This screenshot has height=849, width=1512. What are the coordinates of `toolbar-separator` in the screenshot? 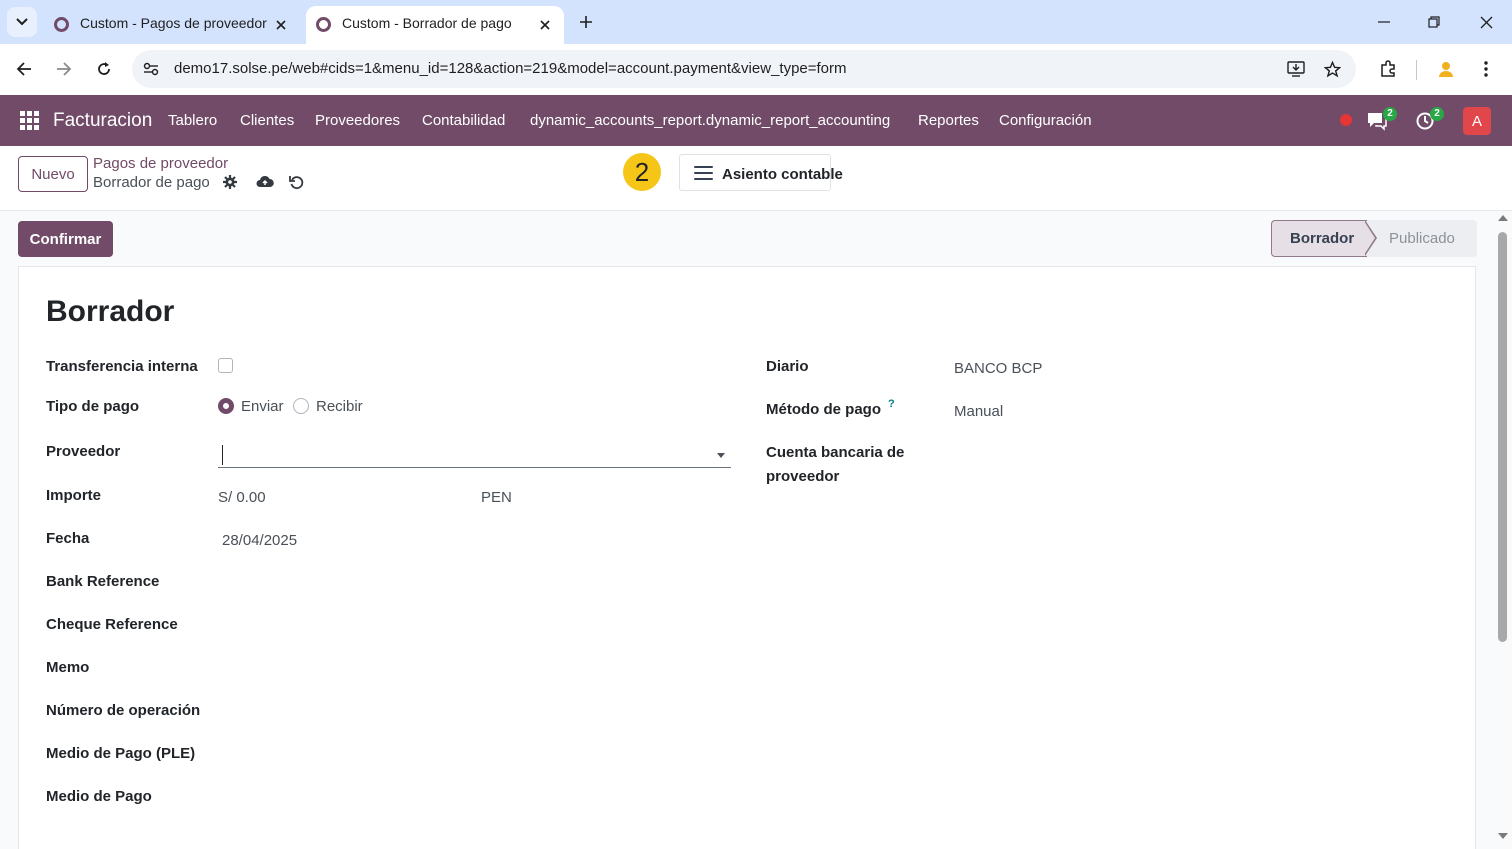 It's located at (1416, 70).